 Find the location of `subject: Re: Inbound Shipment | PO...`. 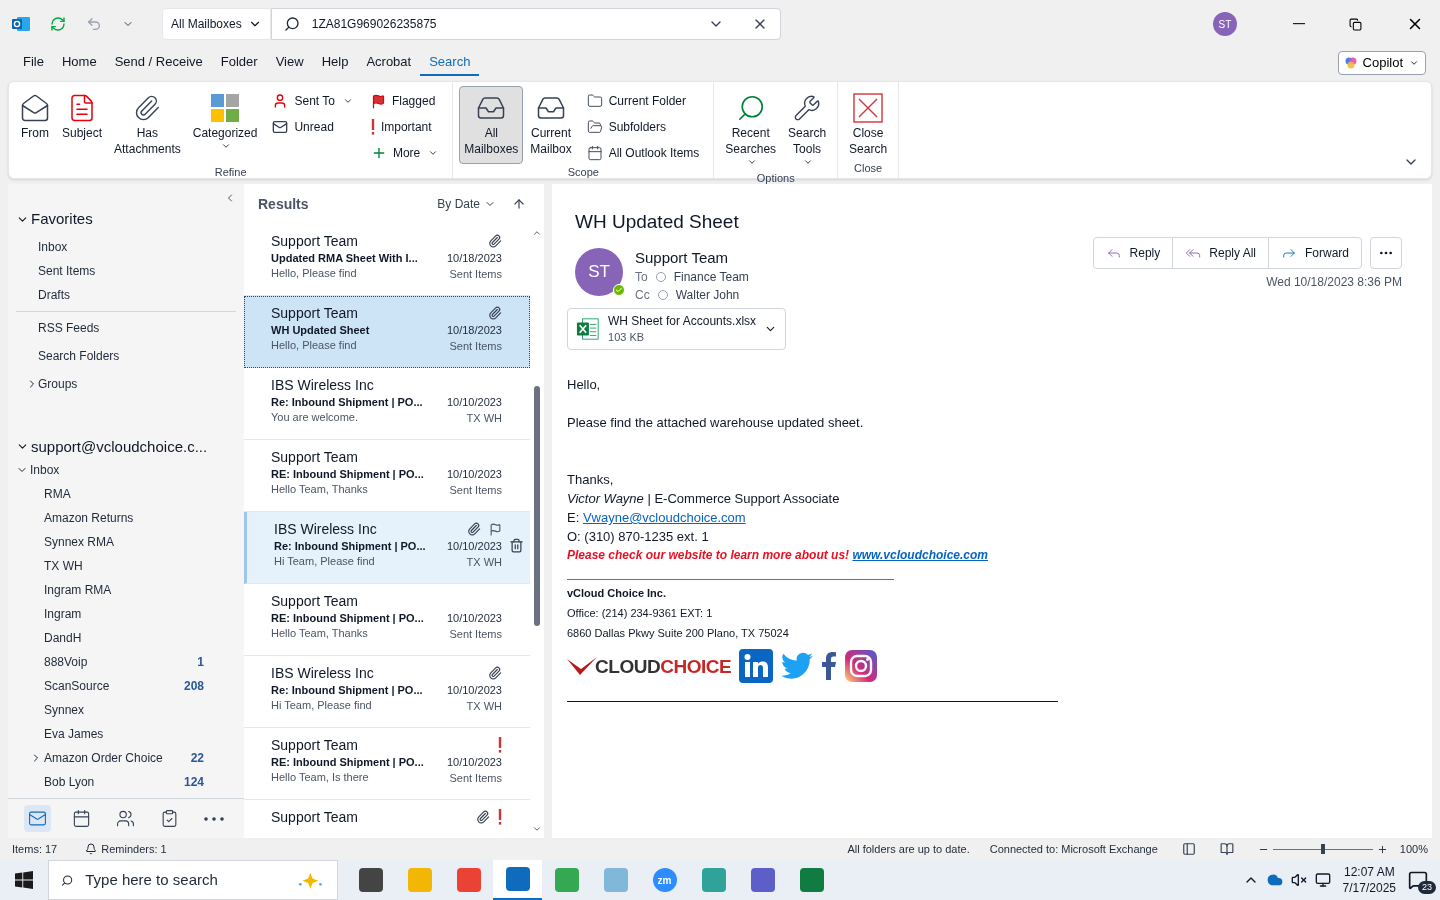

subject: Re: Inbound Shipment | PO... is located at coordinates (350, 546).